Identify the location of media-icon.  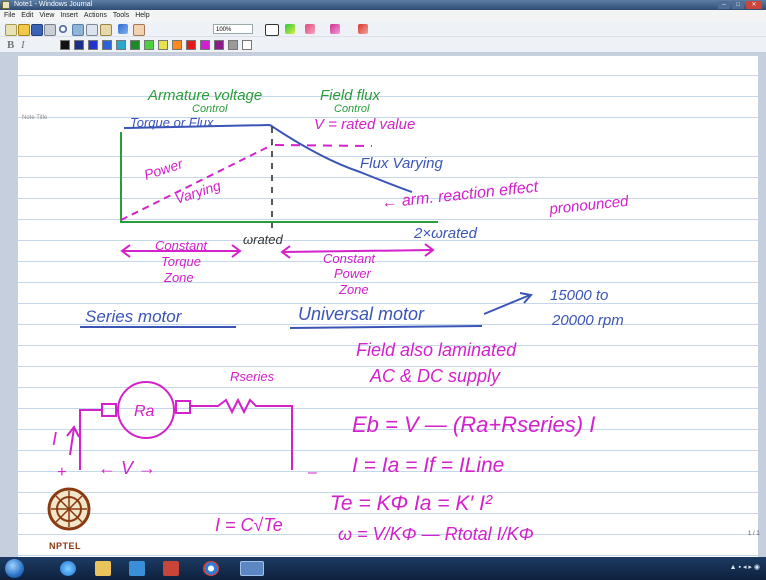
(137, 568).